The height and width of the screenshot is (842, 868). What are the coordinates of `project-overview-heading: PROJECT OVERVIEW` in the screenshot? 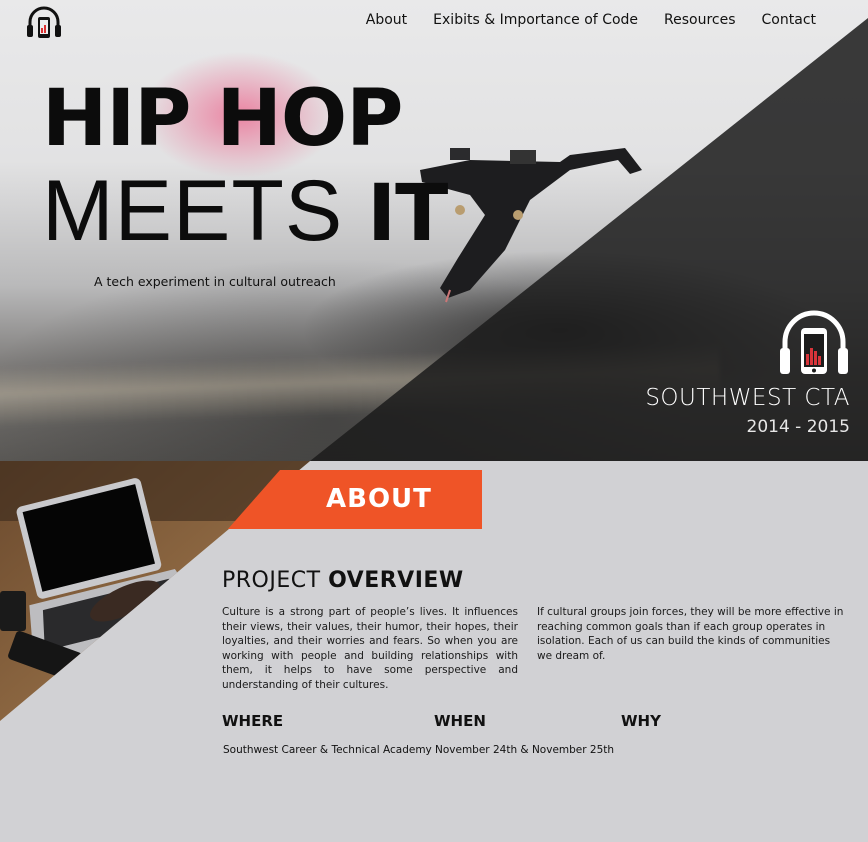 It's located at (343, 580).